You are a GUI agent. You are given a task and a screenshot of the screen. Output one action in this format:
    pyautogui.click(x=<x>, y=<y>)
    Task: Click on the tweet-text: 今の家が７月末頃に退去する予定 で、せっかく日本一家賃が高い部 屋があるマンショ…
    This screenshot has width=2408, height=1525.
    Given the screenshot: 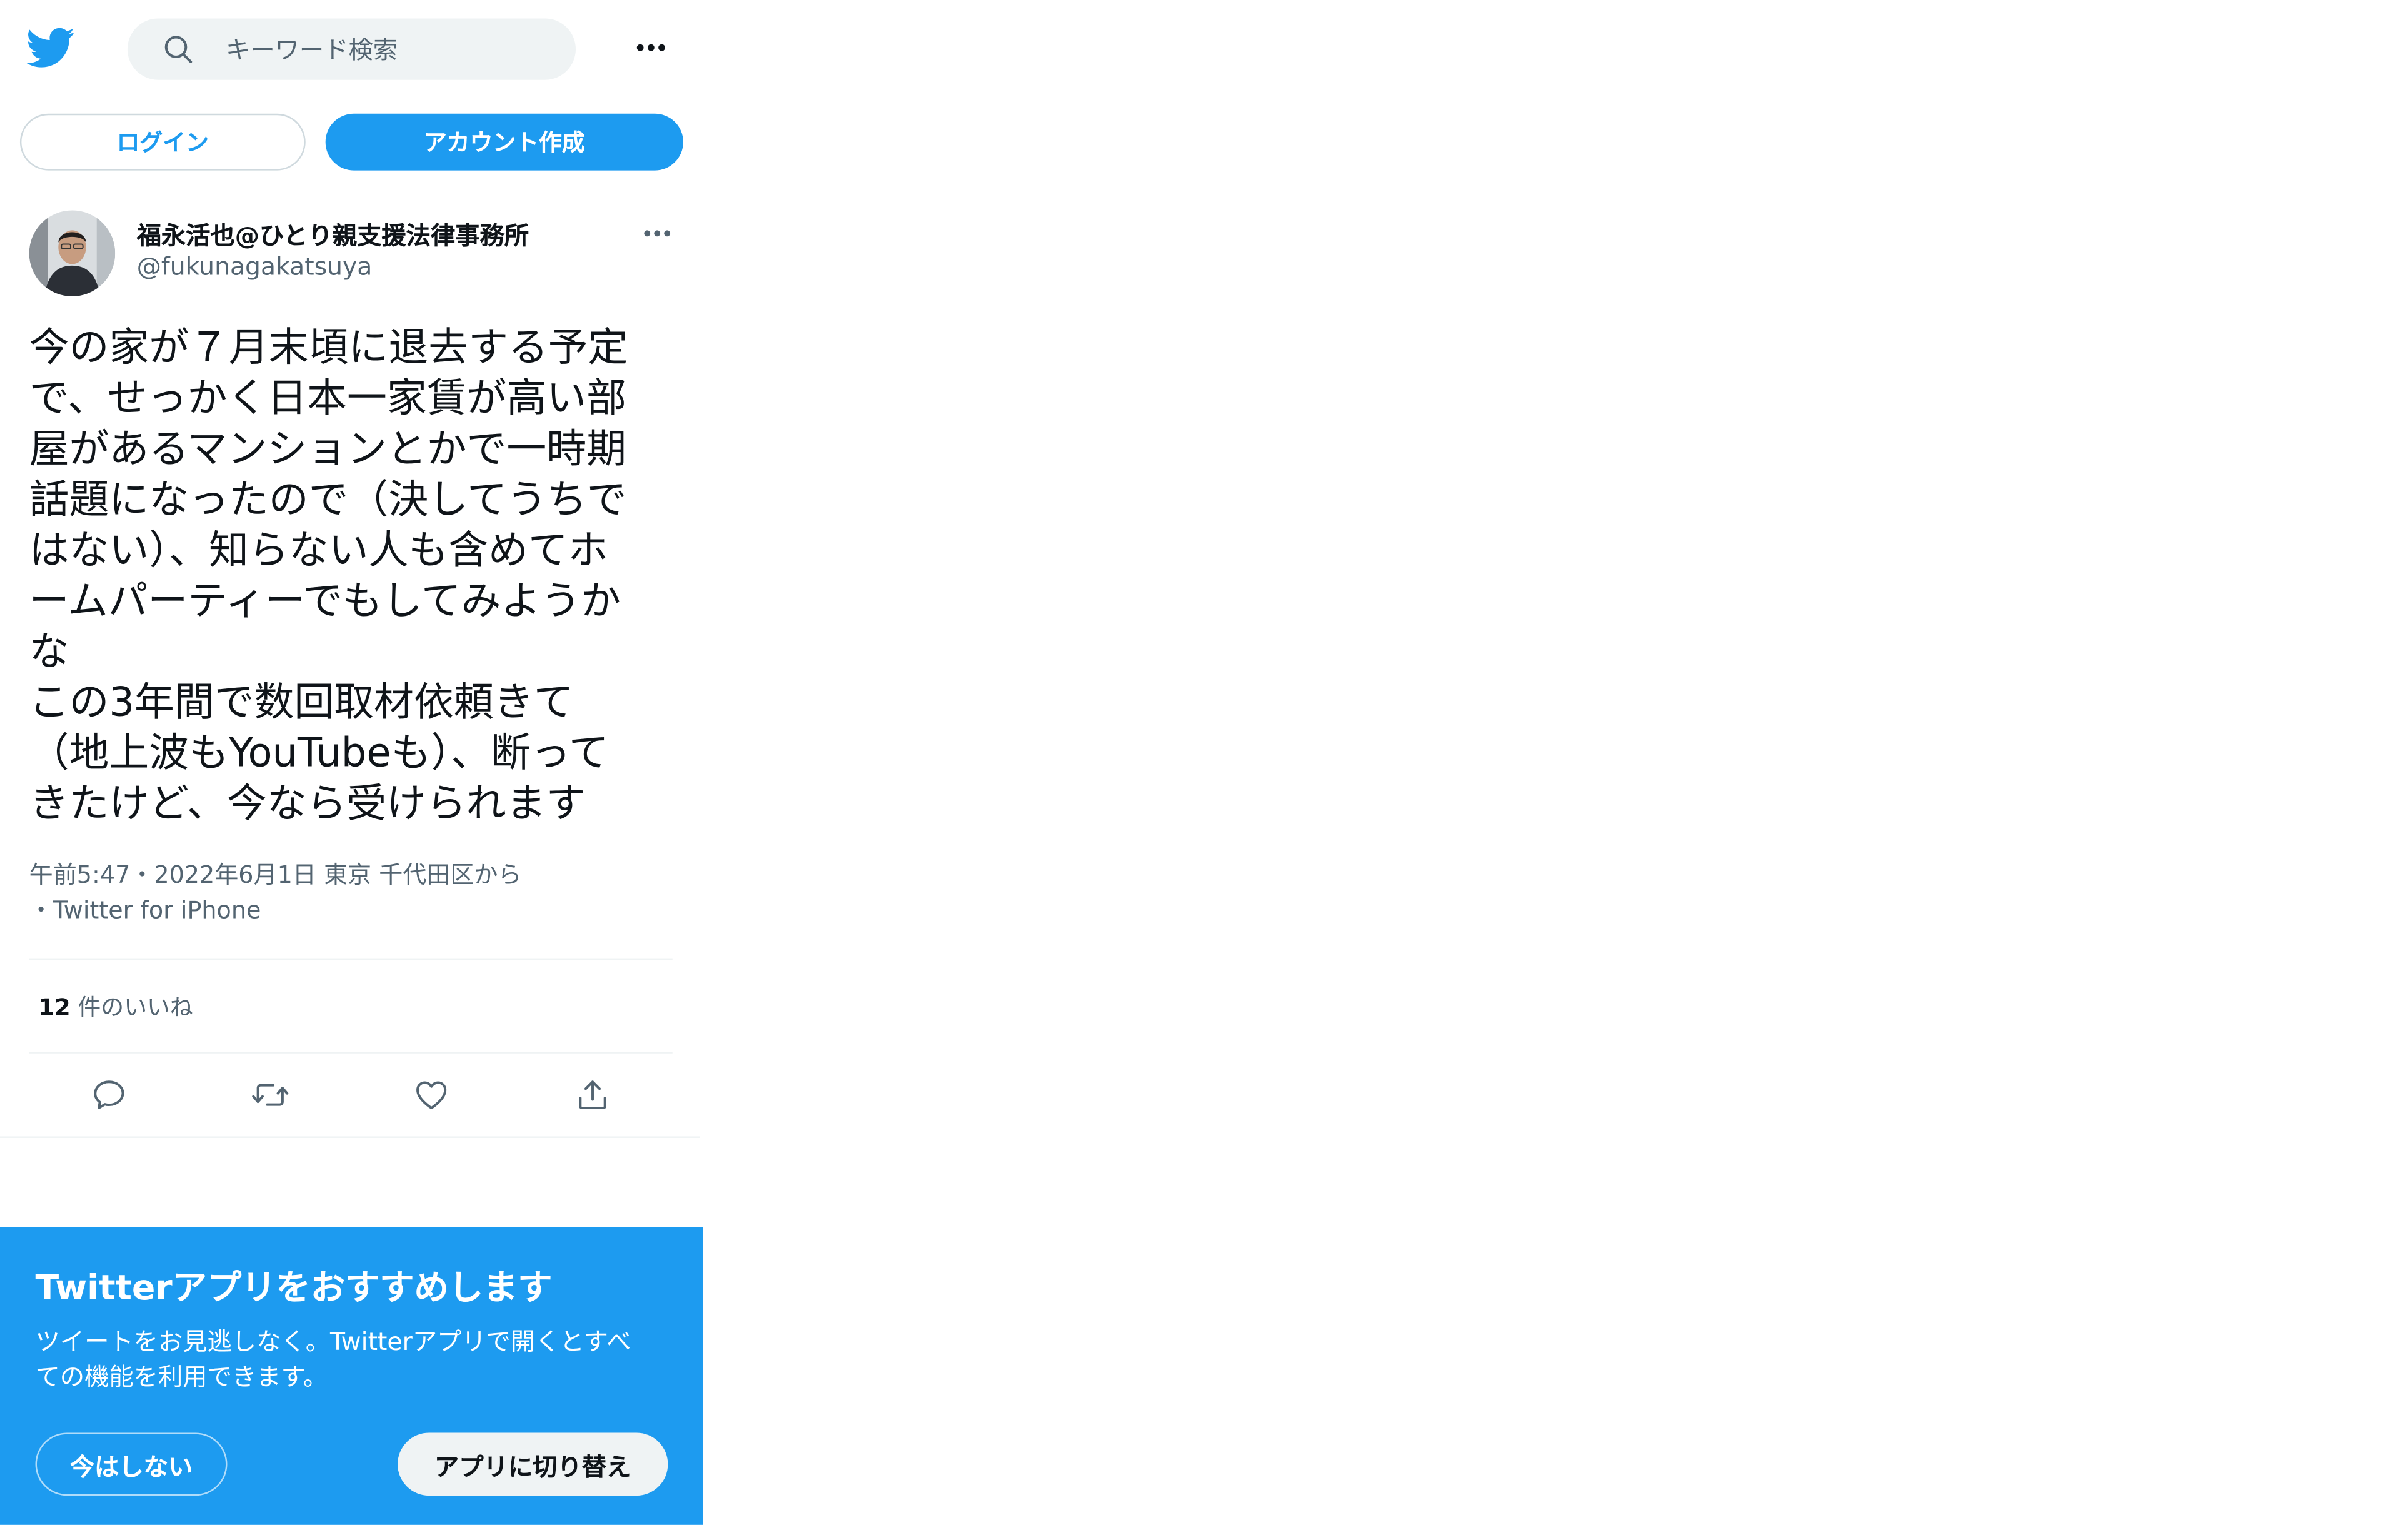 What is the action you would take?
    pyautogui.click(x=355, y=577)
    